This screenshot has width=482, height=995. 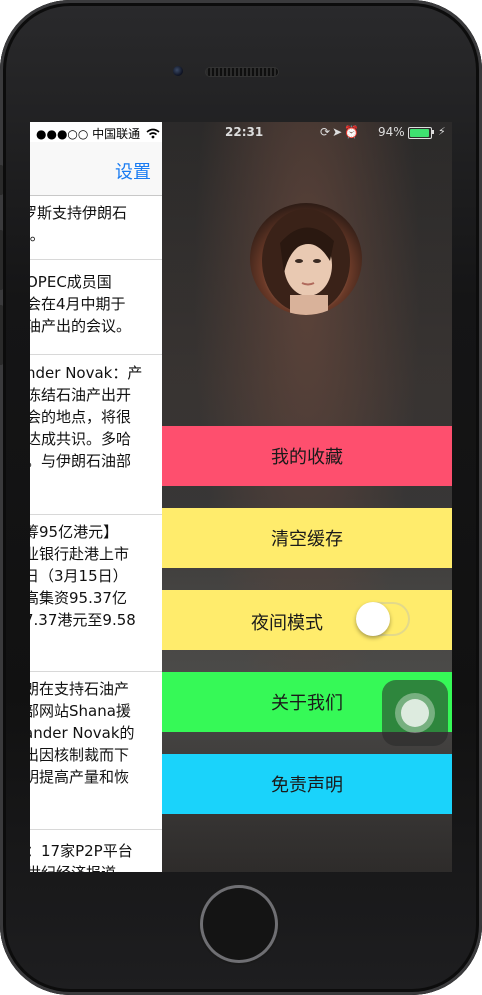 What do you see at coordinates (242, 72) in the screenshot?
I see `earpiece-speaker` at bounding box center [242, 72].